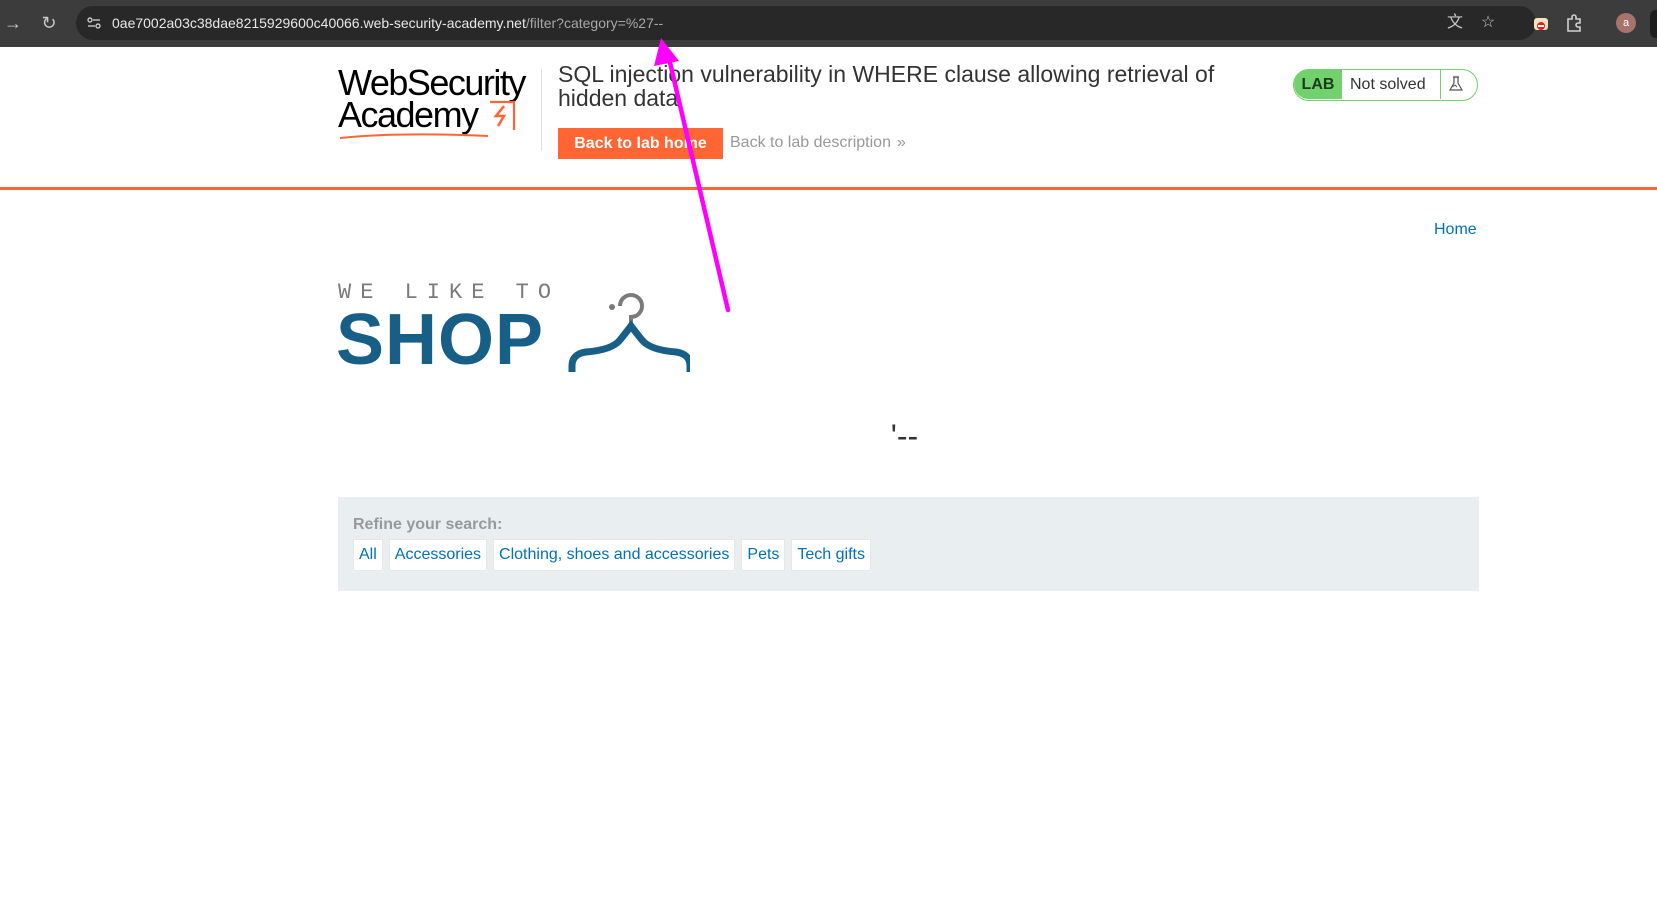 Image resolution: width=1657 pixels, height=907 pixels. I want to click on flask-icon, so click(1456, 83).